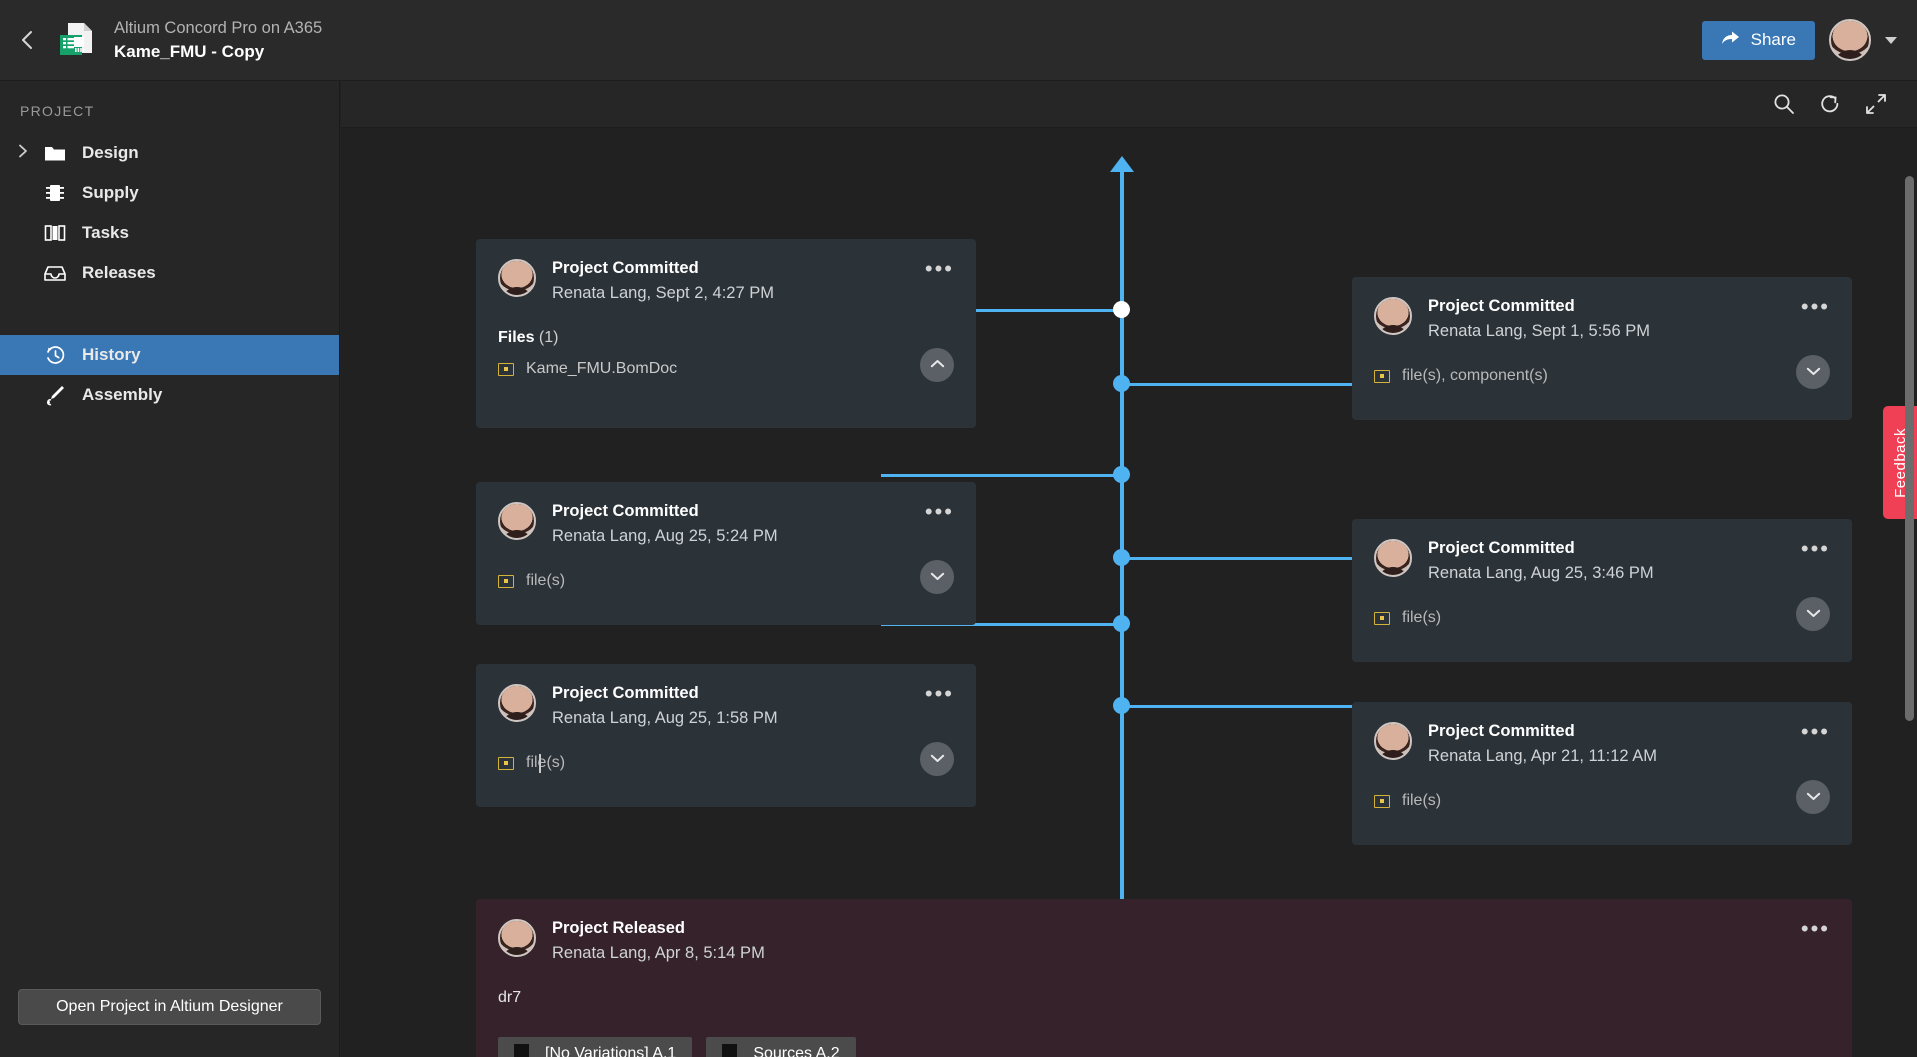 This screenshot has height=1057, width=1917. I want to click on sidebar-item-tasks: Tasks, so click(169, 233).